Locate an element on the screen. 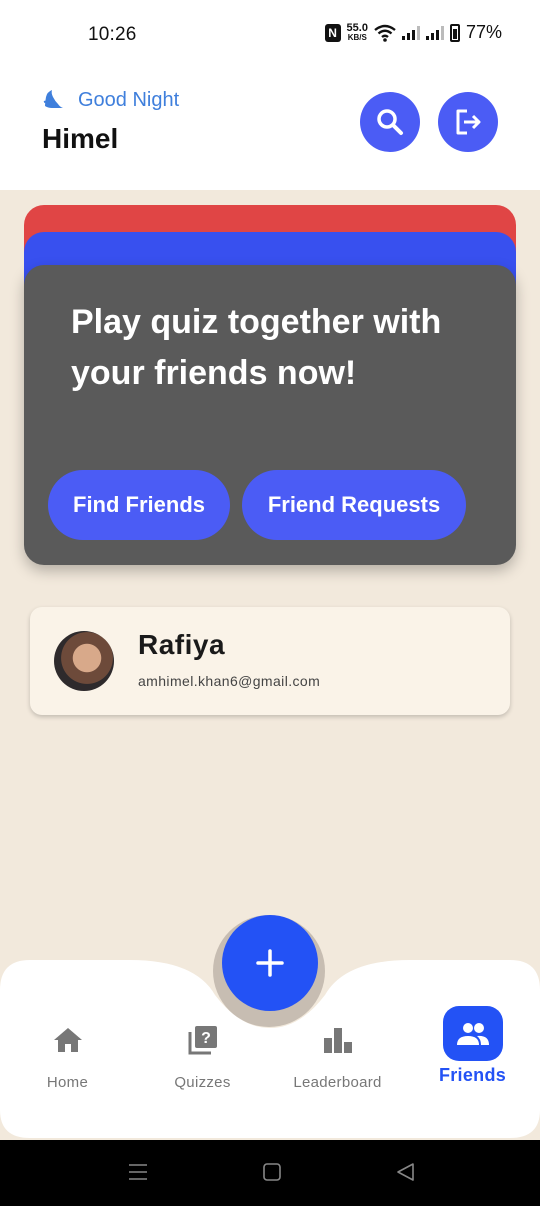 The width and height of the screenshot is (540, 1206). nav-friends: Friends is located at coordinates (472, 1046).